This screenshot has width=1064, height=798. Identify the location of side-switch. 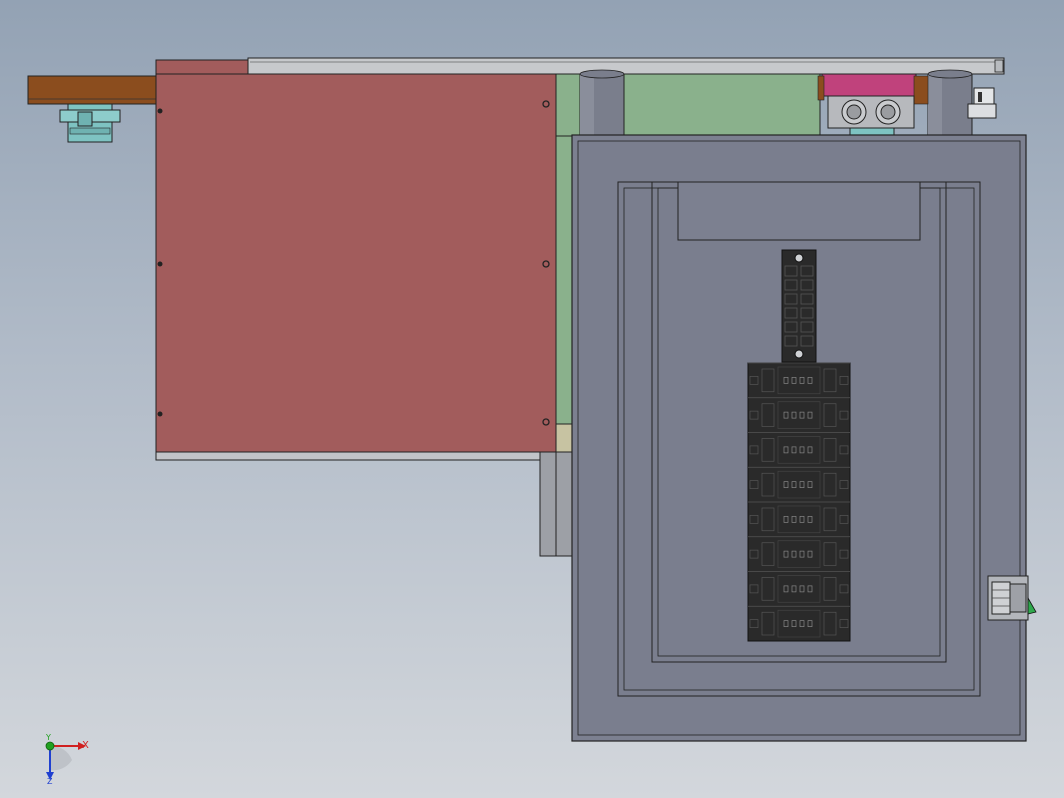
(1012, 598).